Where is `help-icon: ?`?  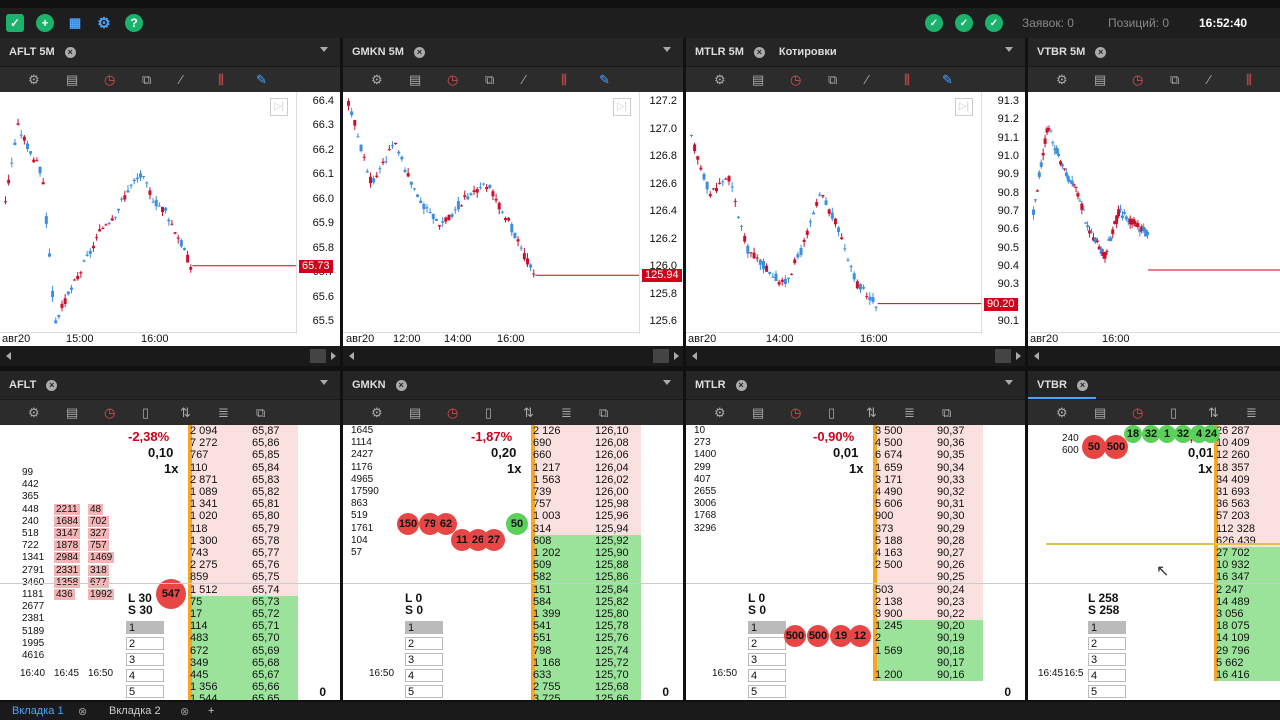
help-icon: ? is located at coordinates (134, 23).